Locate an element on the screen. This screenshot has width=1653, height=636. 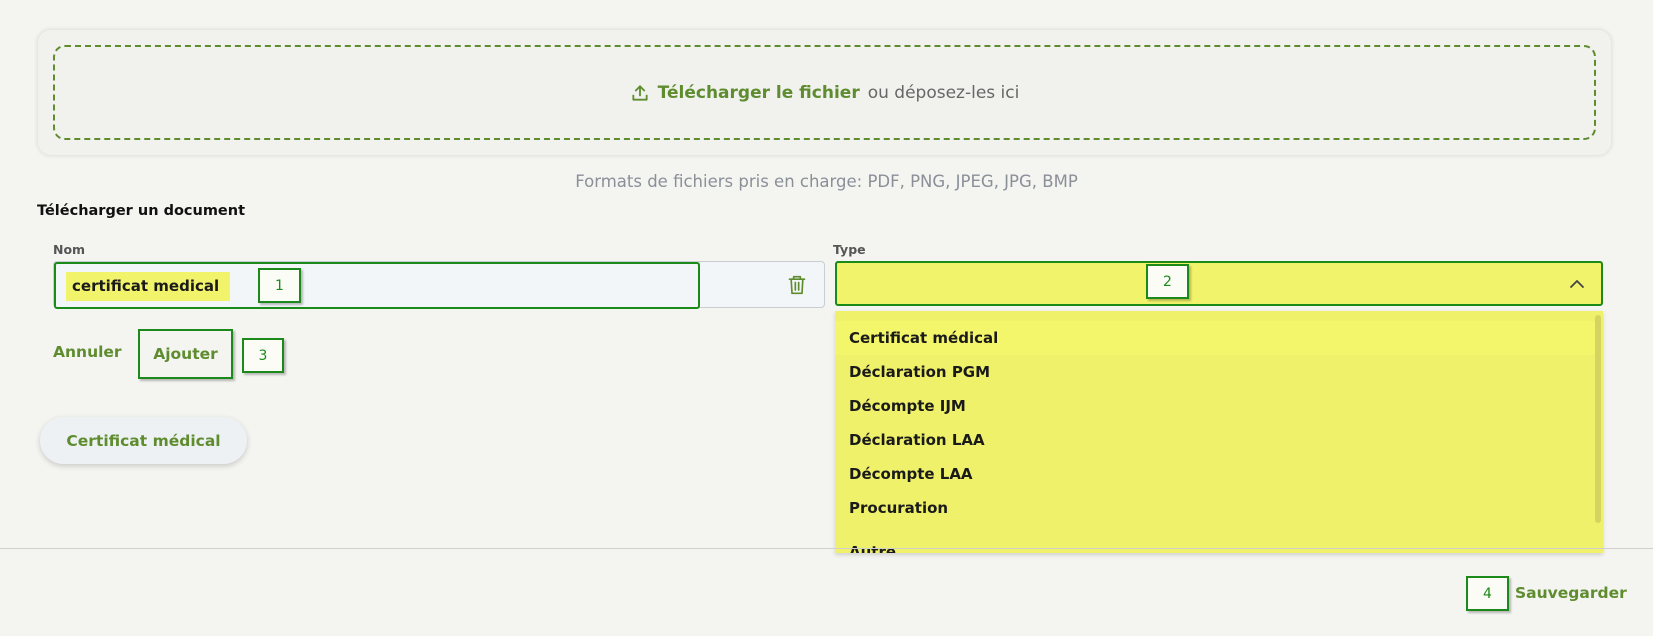
upload-icon is located at coordinates (640, 92).